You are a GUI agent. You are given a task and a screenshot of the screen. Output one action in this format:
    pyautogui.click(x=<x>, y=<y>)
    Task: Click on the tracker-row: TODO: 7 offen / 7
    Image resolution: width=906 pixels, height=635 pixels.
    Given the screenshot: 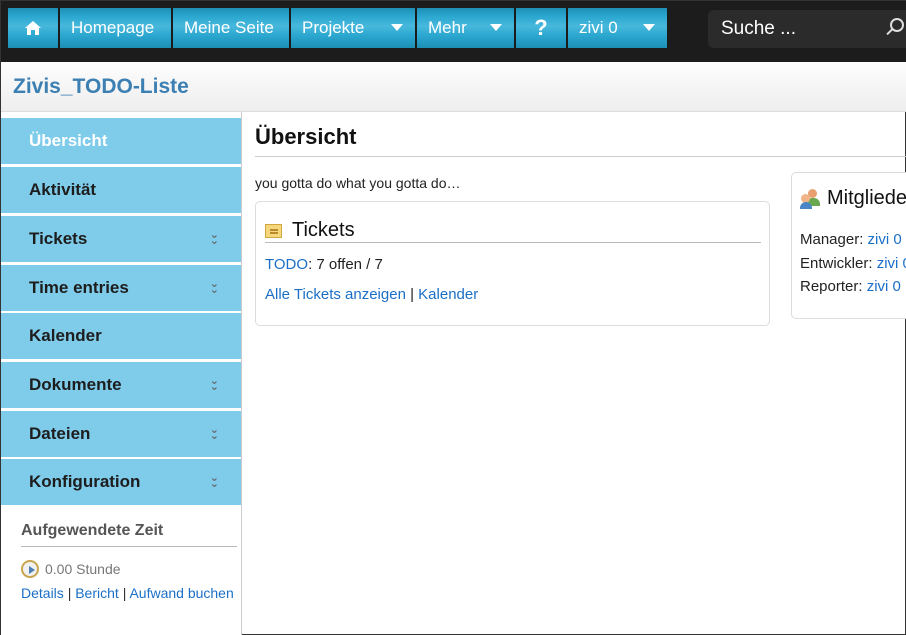 What is the action you would take?
    pyautogui.click(x=324, y=264)
    